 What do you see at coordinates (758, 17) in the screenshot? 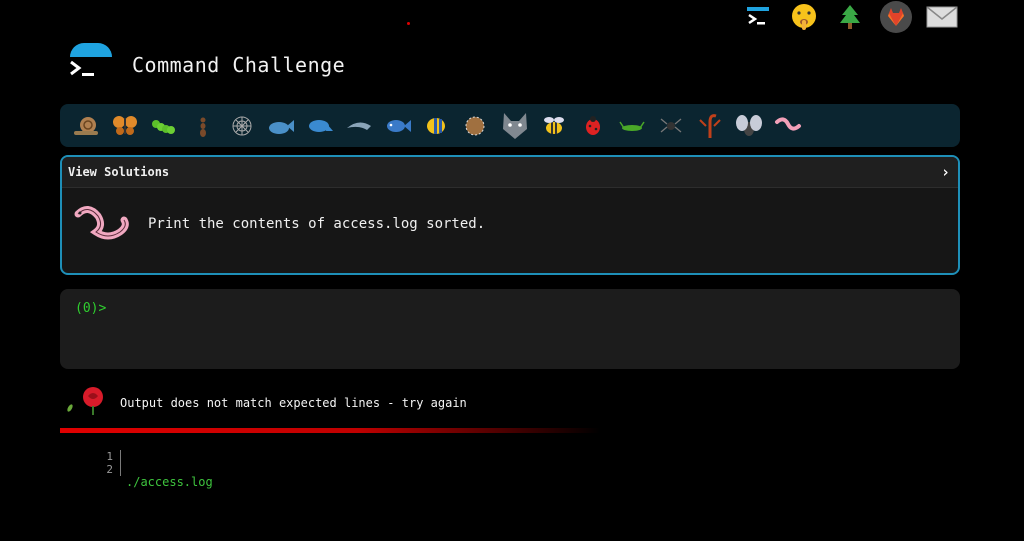
I see `terminal-icon` at bounding box center [758, 17].